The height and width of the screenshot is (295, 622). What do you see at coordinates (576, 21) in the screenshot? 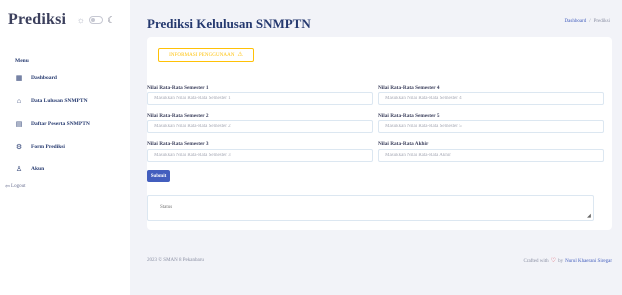
I see `breadcrumb-dashboard: Dashboard` at bounding box center [576, 21].